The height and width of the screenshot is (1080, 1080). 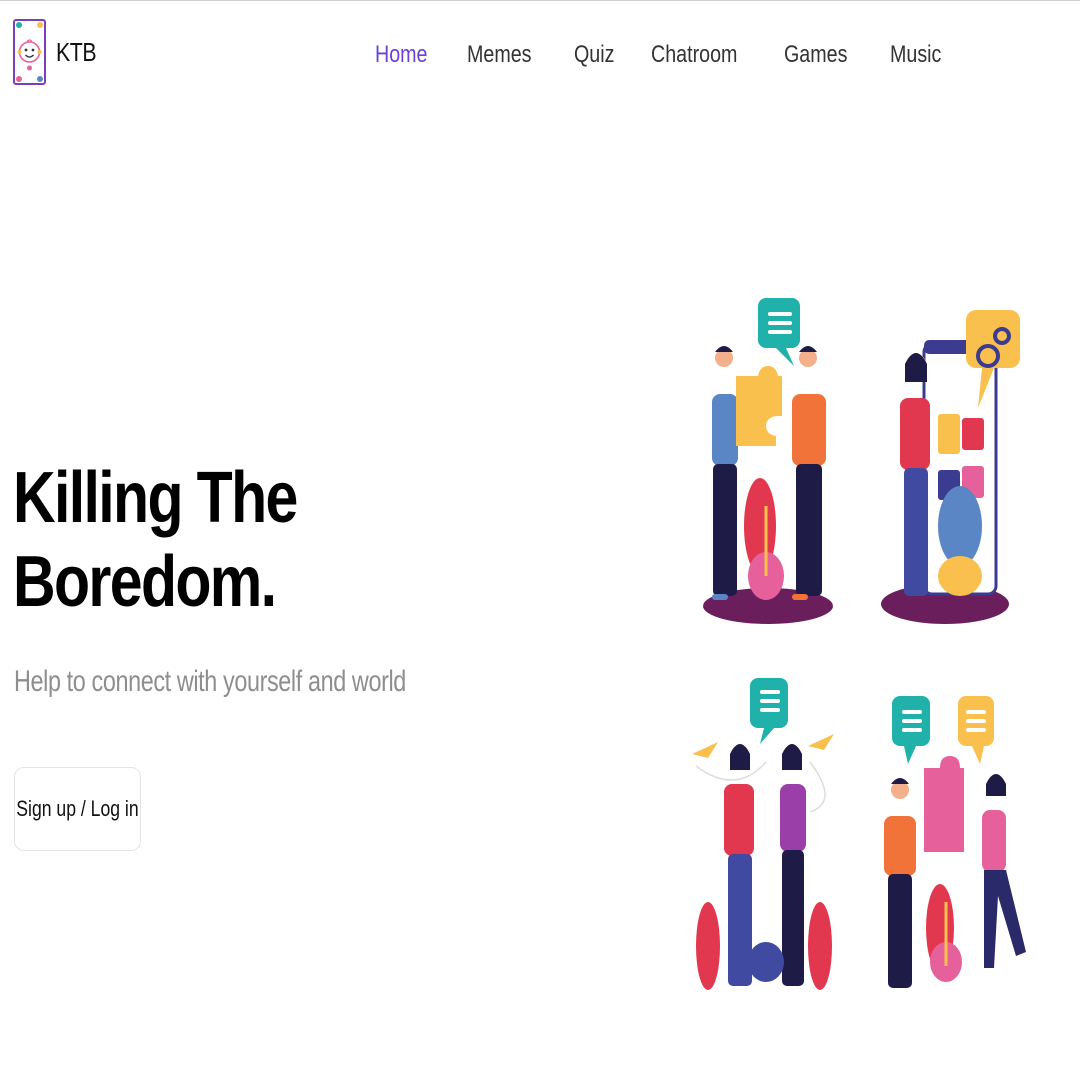 I want to click on nav-link-games: Games, so click(x=815, y=55).